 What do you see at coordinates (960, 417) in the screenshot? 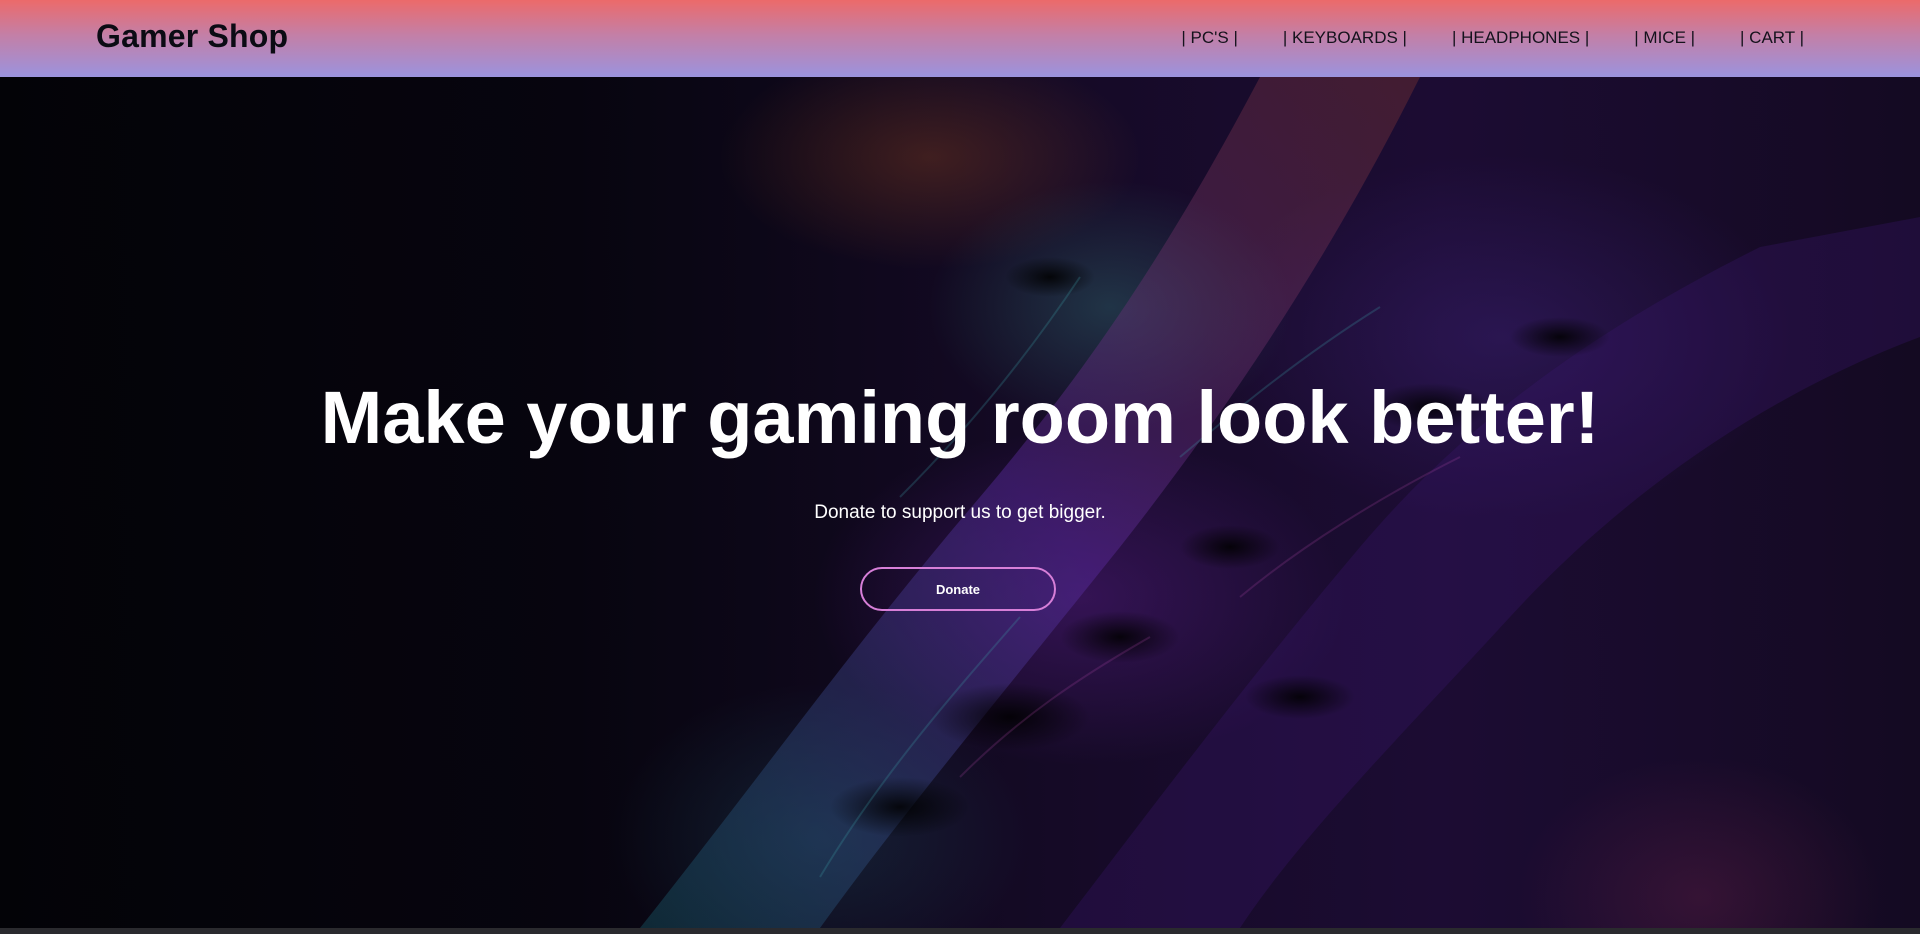
I see `hero-title: Make your gaming room look better!` at bounding box center [960, 417].